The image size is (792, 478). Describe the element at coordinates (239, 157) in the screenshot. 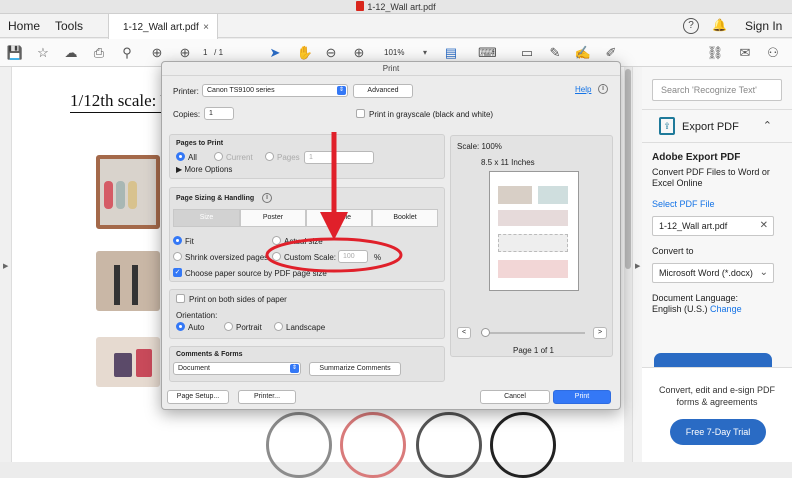

I see `current-label: Current` at that location.